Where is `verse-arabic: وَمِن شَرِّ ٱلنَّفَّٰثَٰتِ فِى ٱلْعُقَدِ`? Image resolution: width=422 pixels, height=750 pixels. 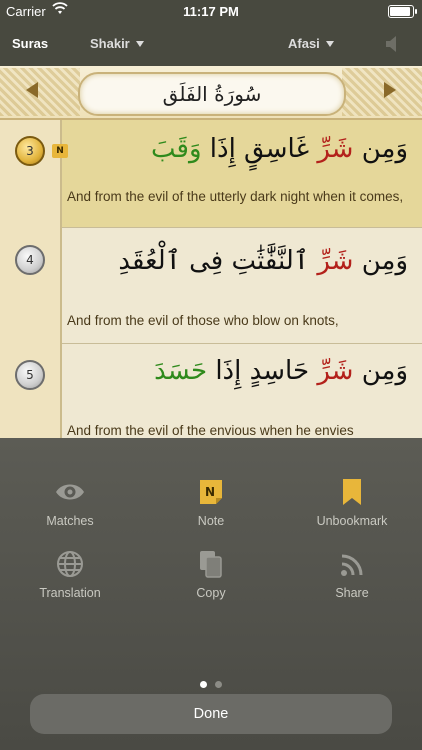
verse-arabic: وَمِن شَرِّ ٱلنَّفَّٰثَٰتِ فِى ٱلْعُقَدِ is located at coordinates (263, 261).